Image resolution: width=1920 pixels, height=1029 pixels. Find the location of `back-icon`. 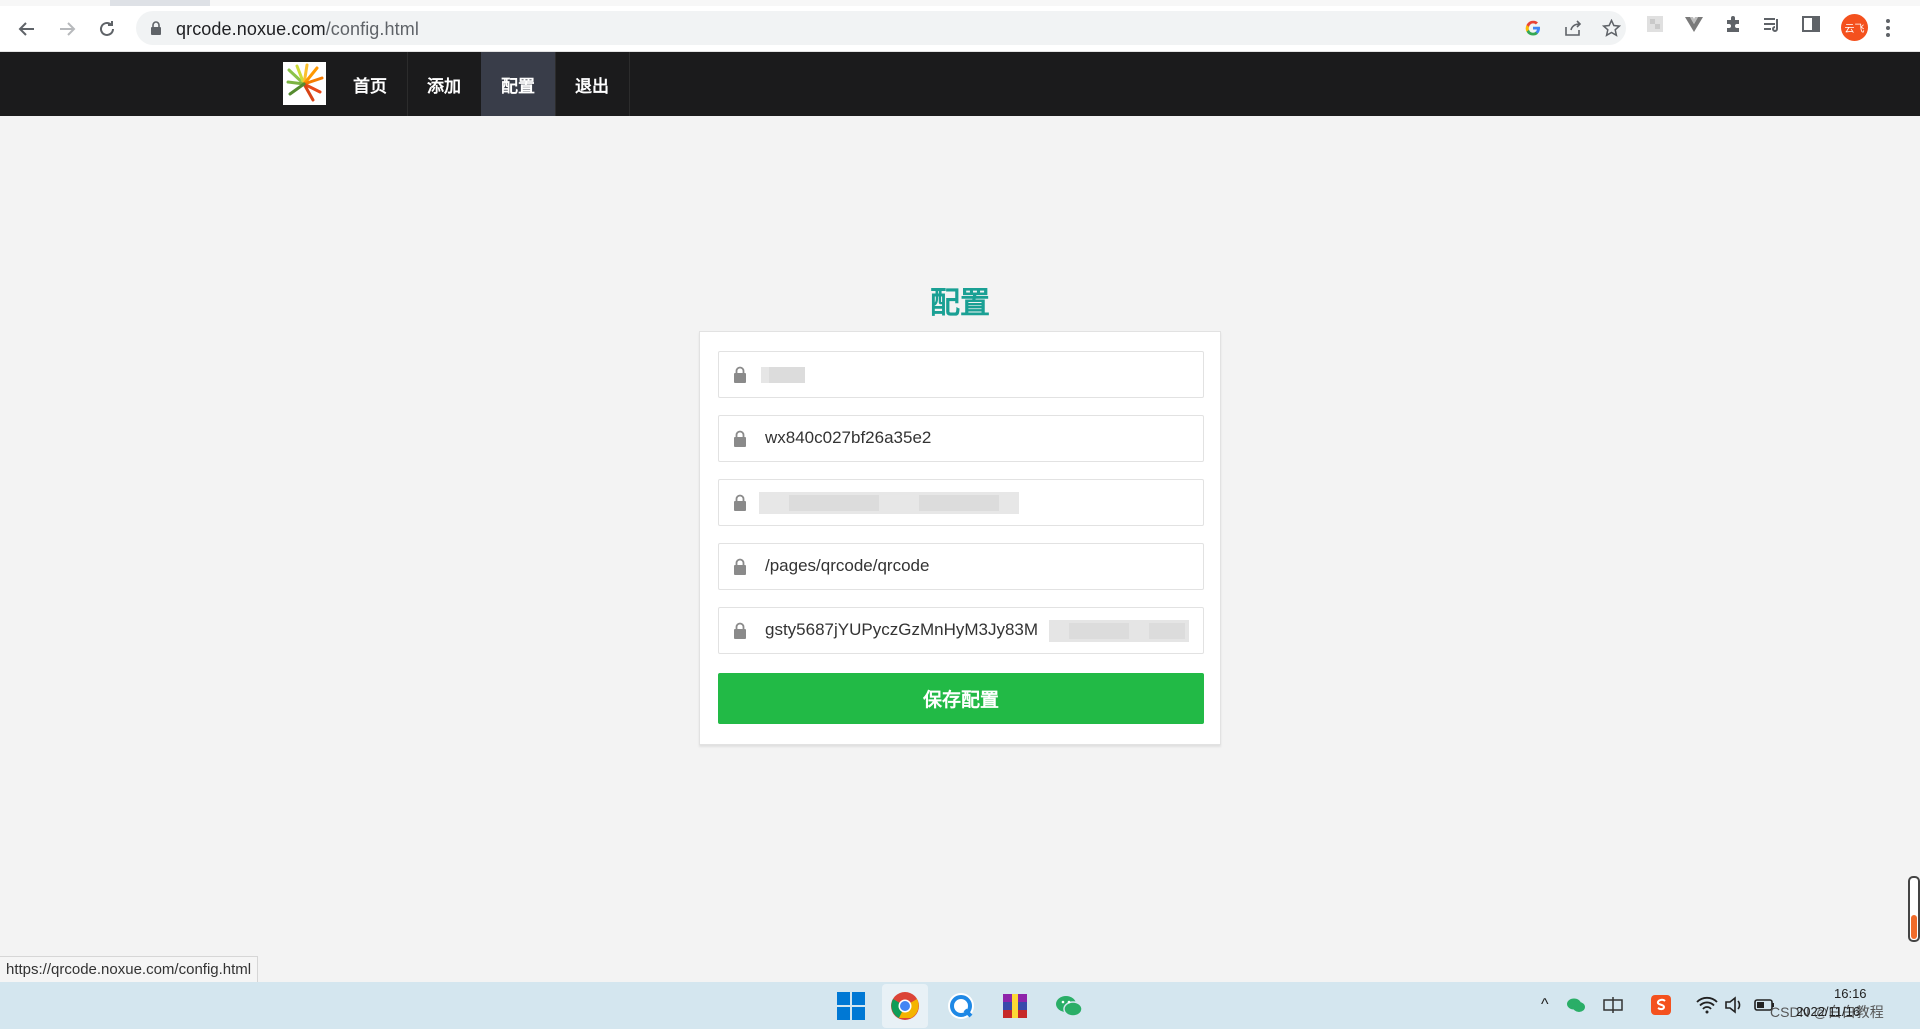

back-icon is located at coordinates (27, 29).